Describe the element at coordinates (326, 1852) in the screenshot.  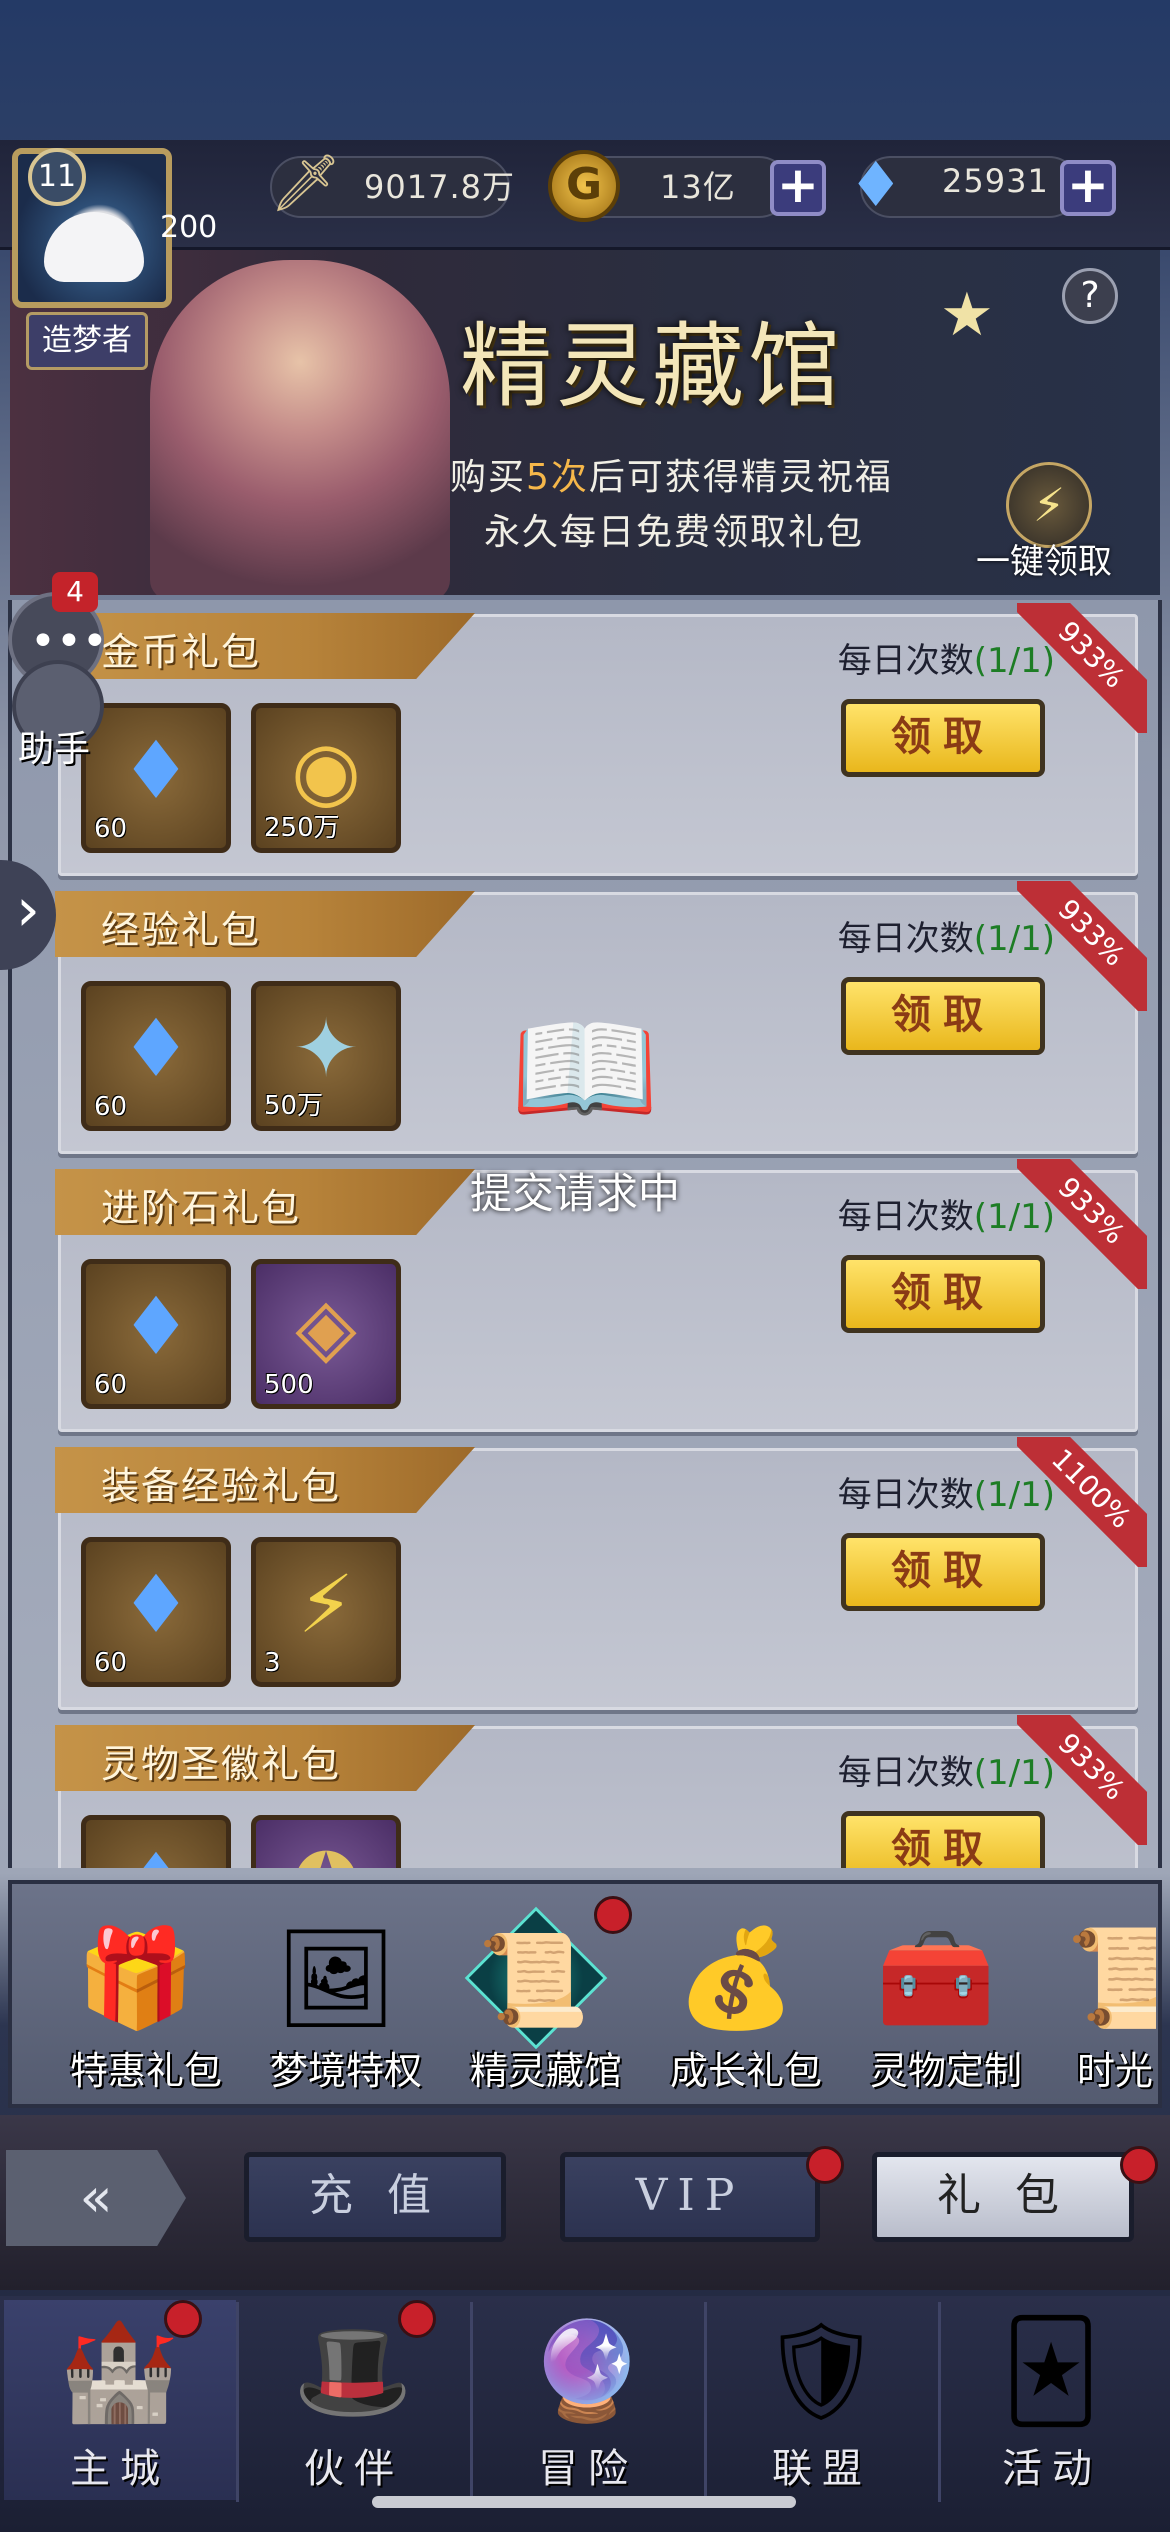
I see `emblem-icon: ✪` at that location.